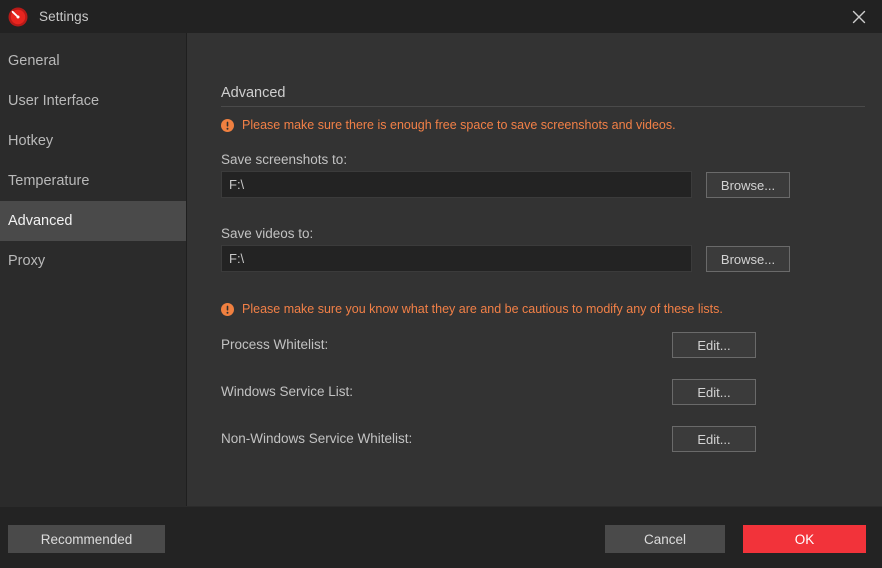 The width and height of the screenshot is (882, 568). Describe the element at coordinates (543, 106) in the screenshot. I see `heading-divider` at that location.